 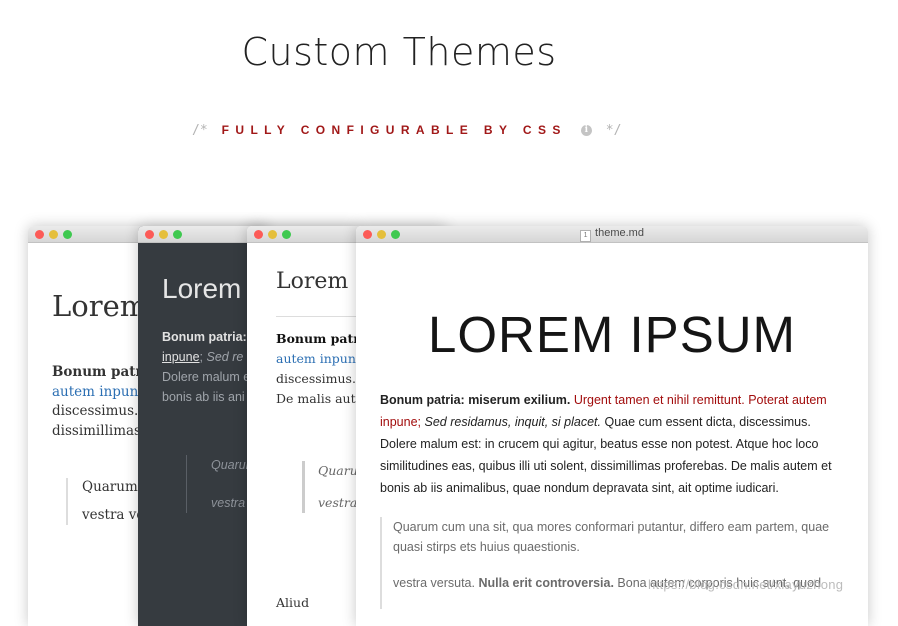 What do you see at coordinates (204, 337) in the screenshot?
I see `paragraph-bold: Bonum patria:` at bounding box center [204, 337].